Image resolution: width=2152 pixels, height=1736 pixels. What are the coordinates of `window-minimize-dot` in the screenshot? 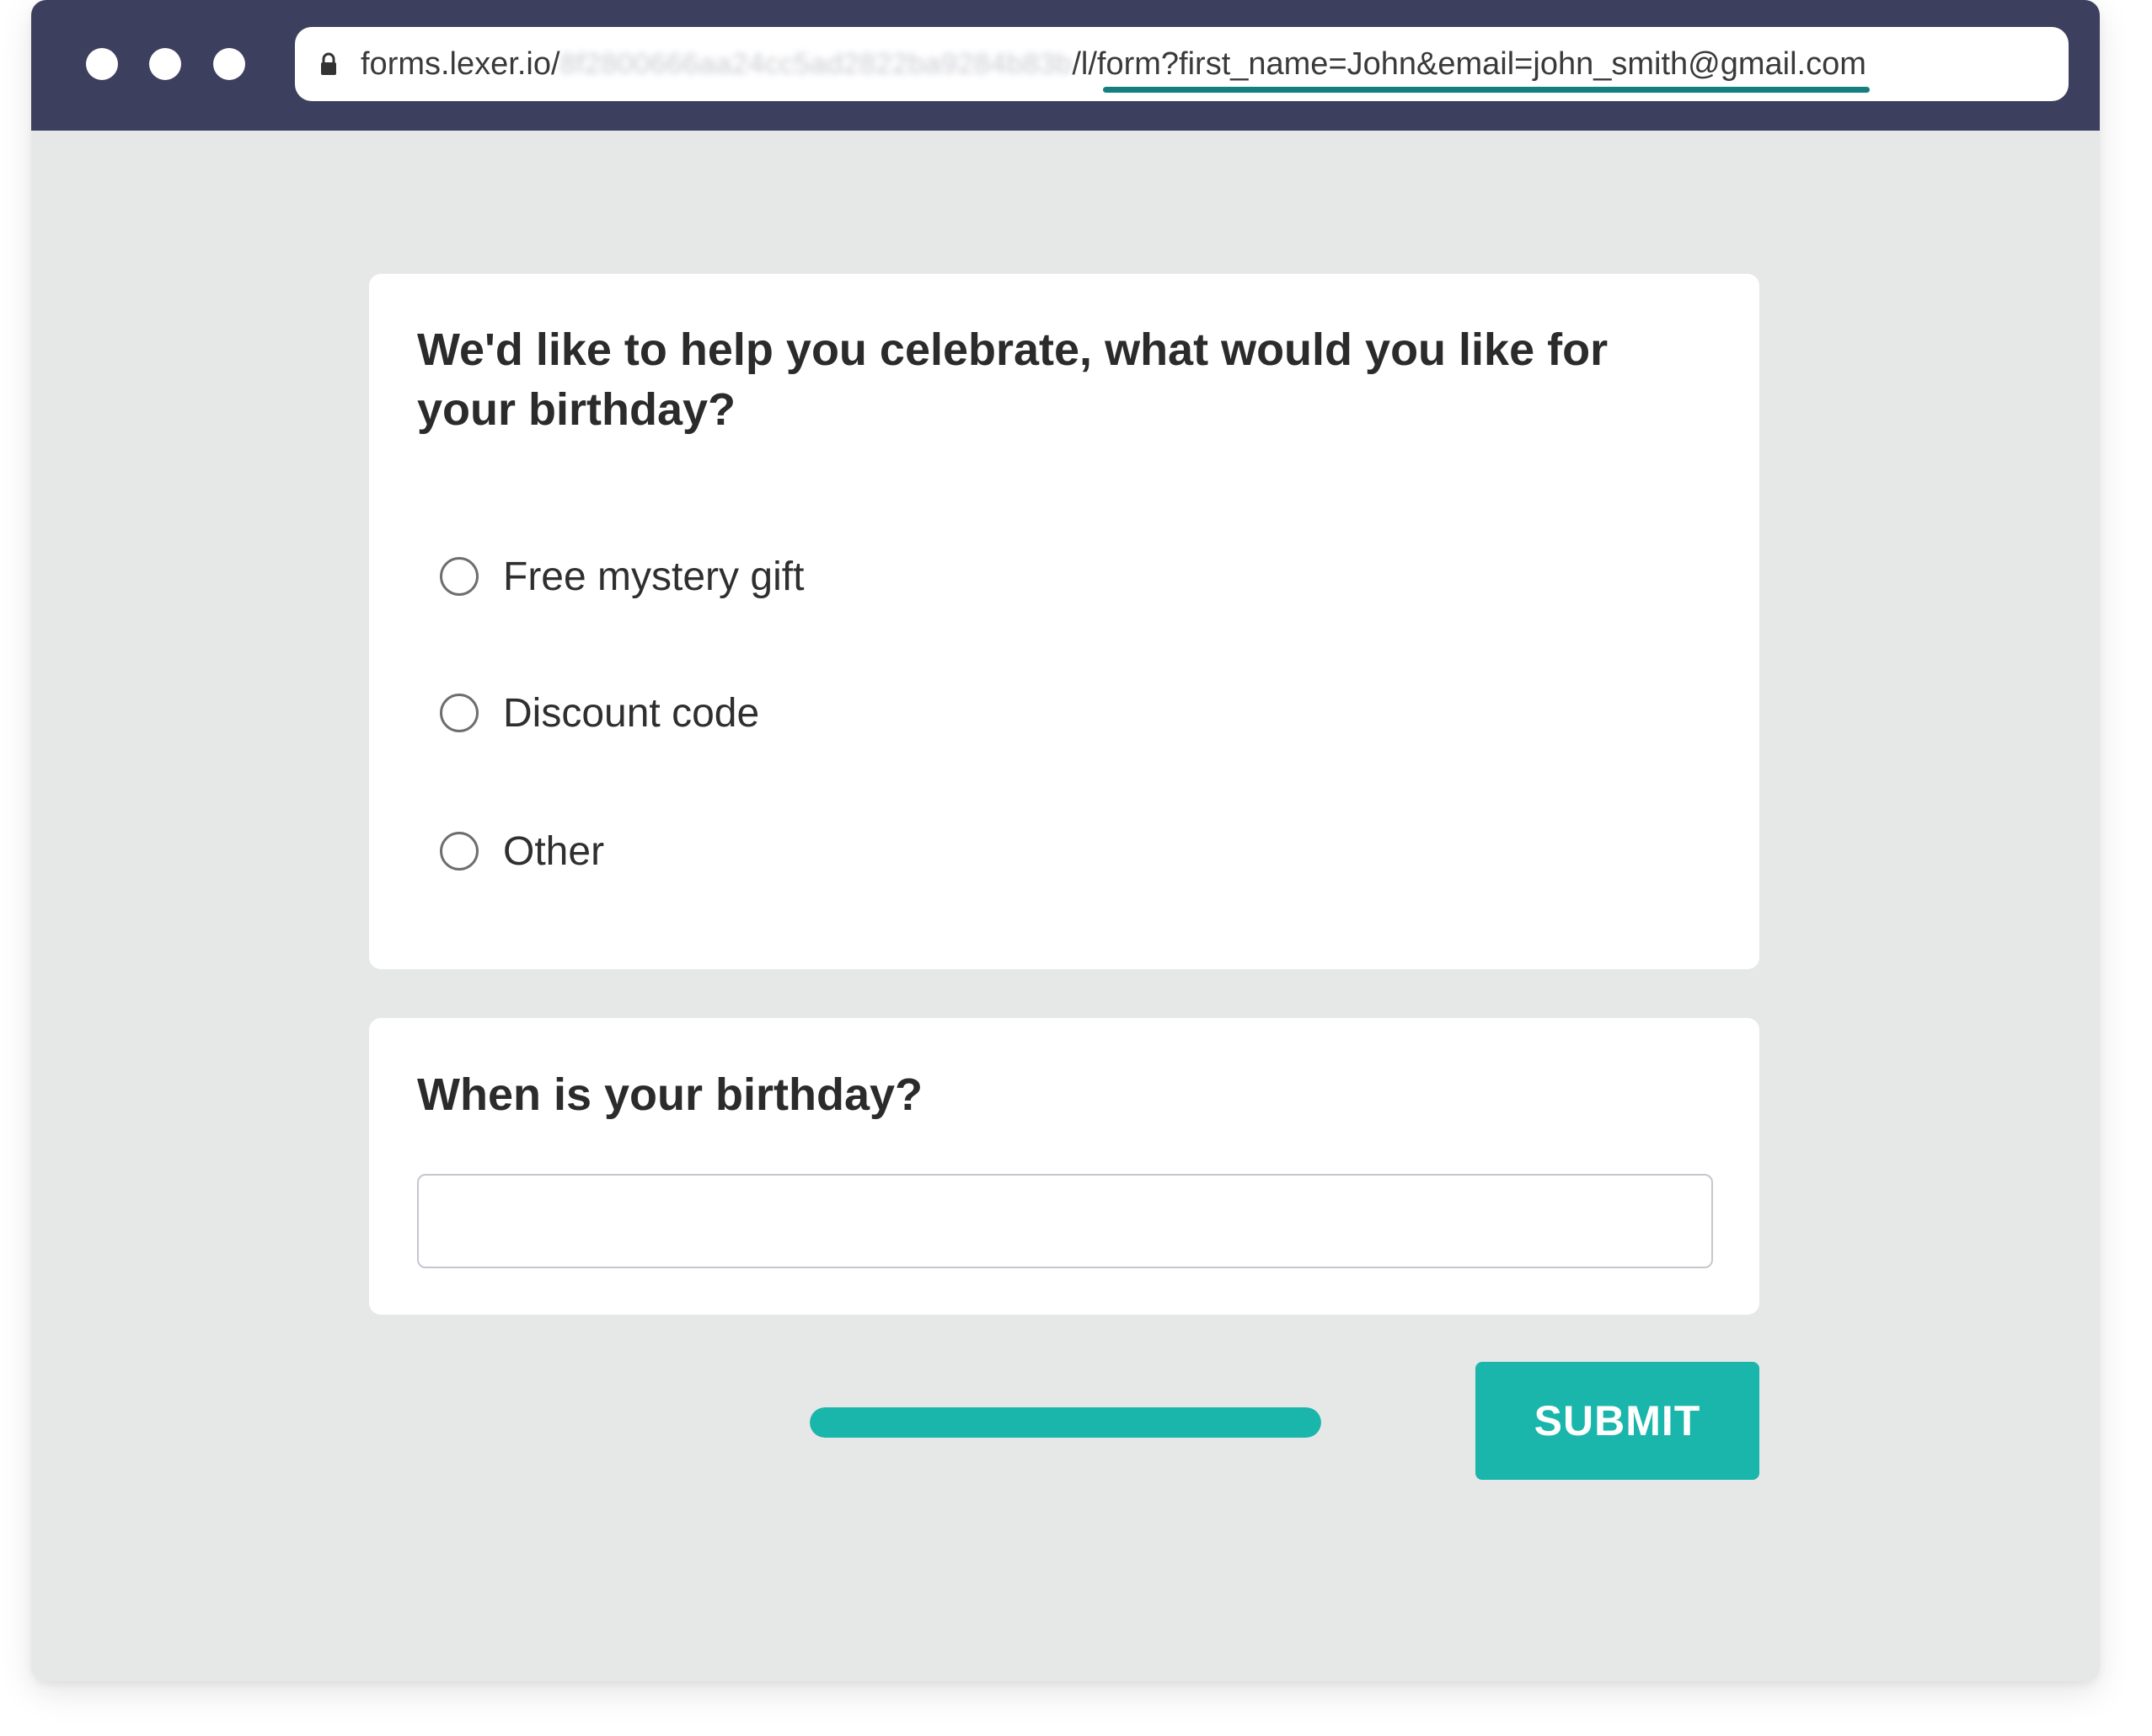 It's located at (165, 64).